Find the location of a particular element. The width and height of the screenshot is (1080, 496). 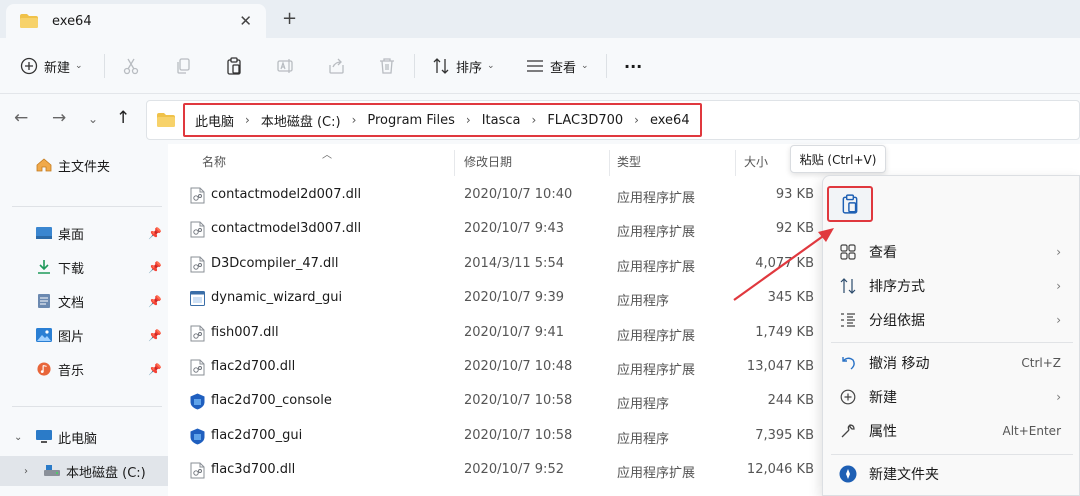

new-folder-icon is located at coordinates (848, 474).